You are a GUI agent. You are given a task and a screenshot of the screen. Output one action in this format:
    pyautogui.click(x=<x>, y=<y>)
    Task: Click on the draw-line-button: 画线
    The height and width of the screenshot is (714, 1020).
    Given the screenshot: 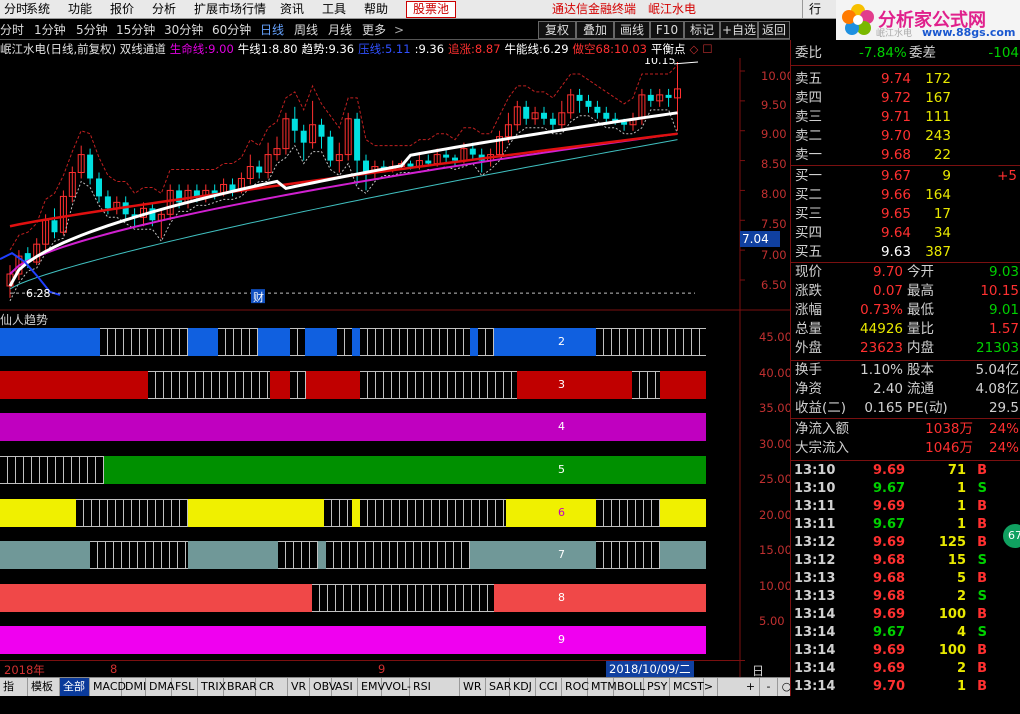 What is the action you would take?
    pyautogui.click(x=632, y=30)
    